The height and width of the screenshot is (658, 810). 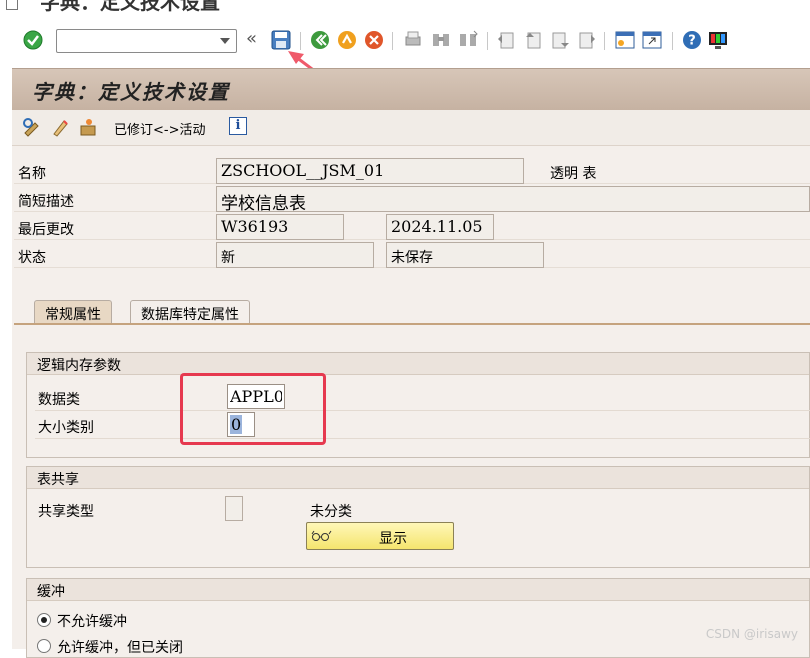 I want to click on tab-db-specific-attributes: 数据库特定属性, so click(x=190, y=312).